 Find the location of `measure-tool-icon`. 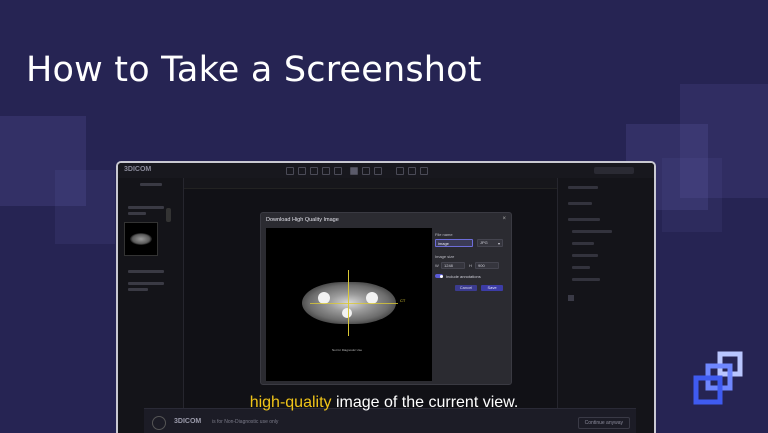

measure-tool-icon is located at coordinates (314, 171).